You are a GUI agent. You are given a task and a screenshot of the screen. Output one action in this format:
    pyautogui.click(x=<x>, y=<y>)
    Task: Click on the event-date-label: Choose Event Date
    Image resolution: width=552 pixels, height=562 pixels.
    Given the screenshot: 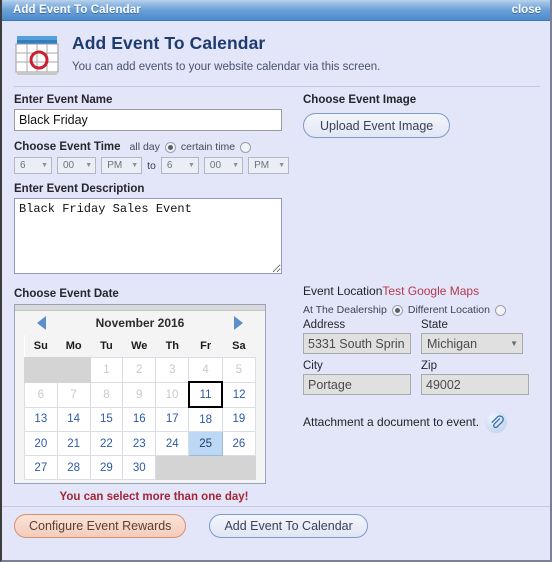 What is the action you would take?
    pyautogui.click(x=66, y=294)
    